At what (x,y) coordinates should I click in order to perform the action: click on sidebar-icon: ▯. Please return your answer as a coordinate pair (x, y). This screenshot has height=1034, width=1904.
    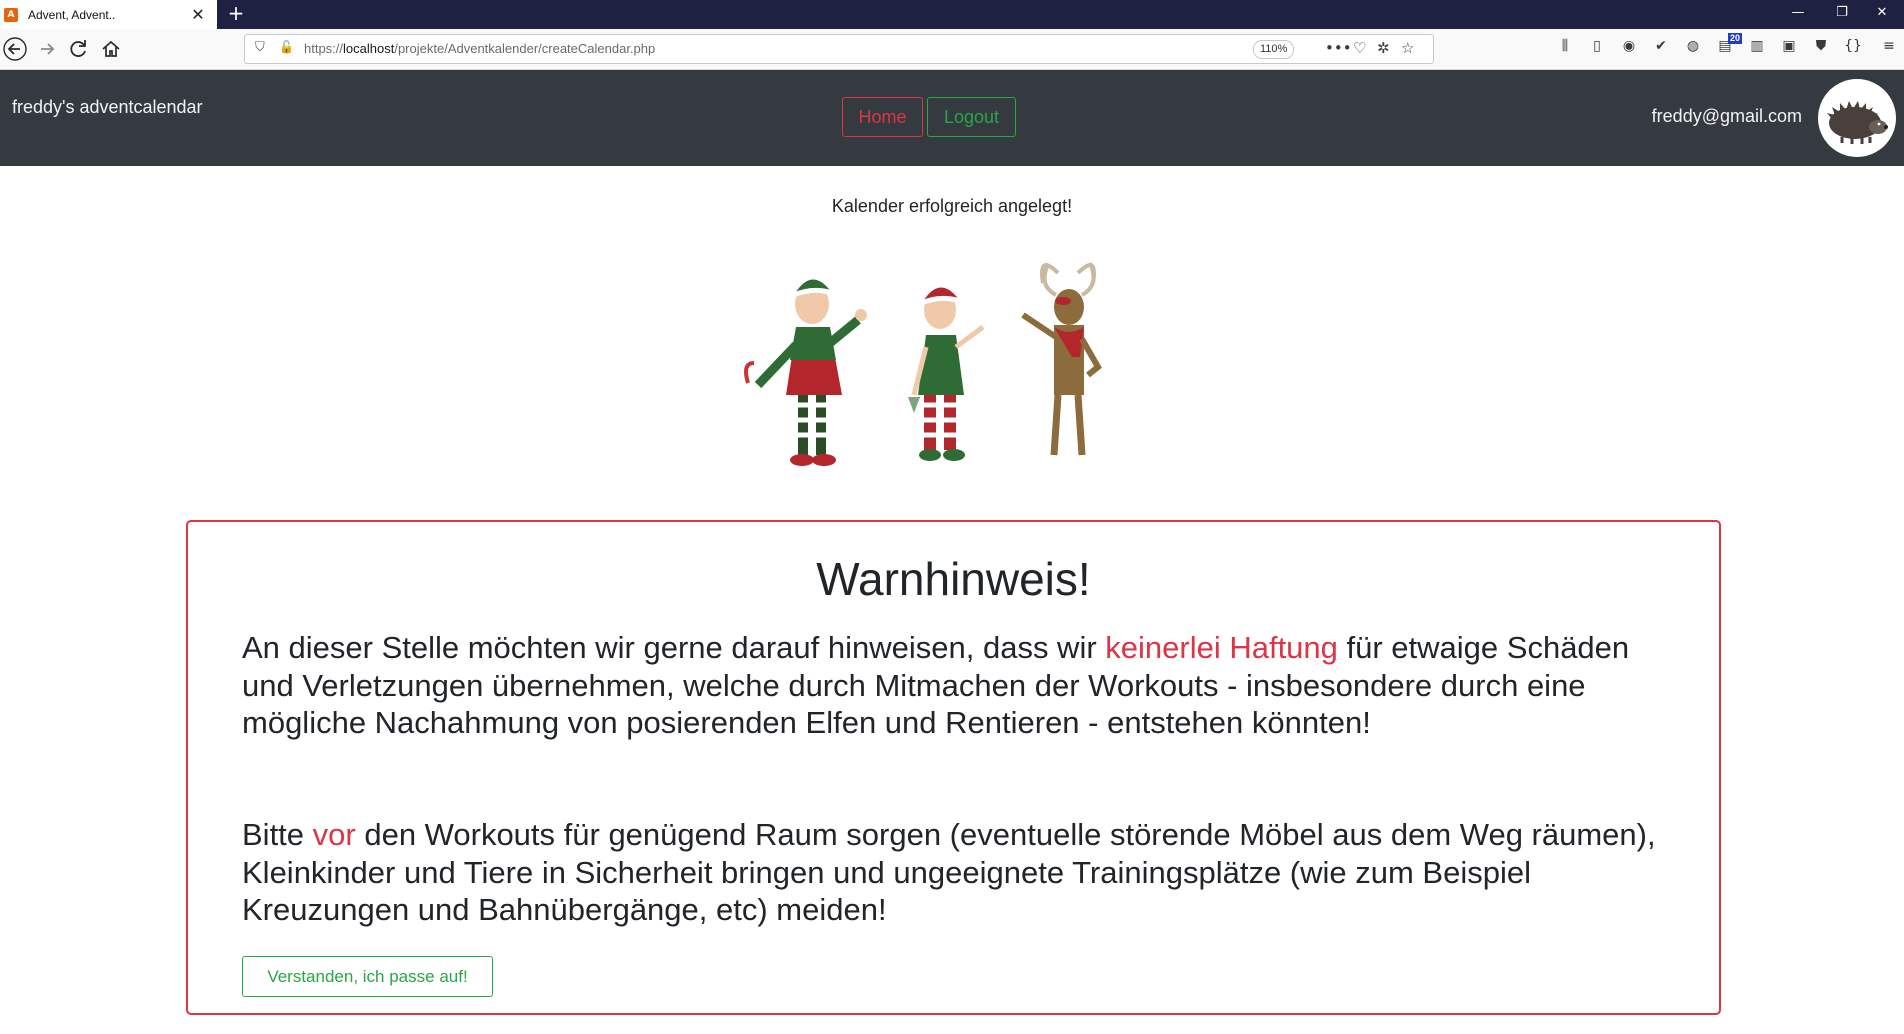
    Looking at the image, I should click on (1597, 46).